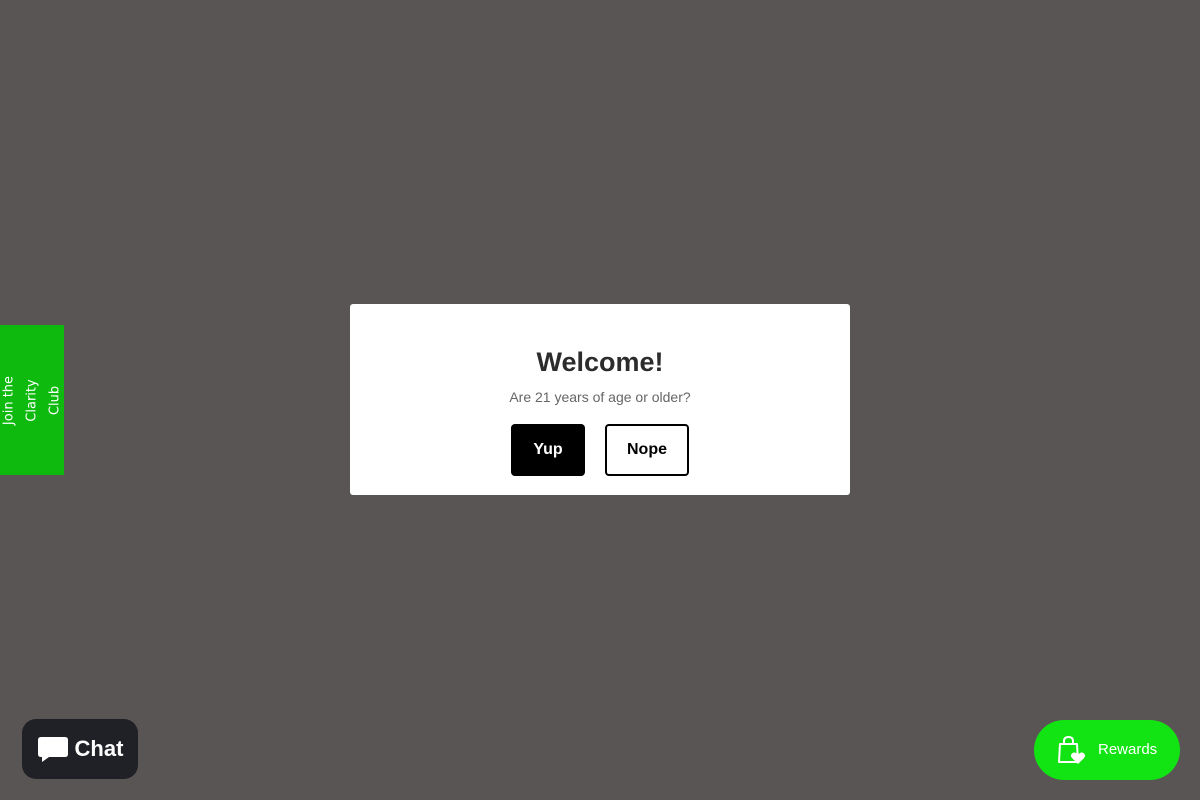 This screenshot has width=1200, height=800. I want to click on join-club-tab: Join the Clarity Club, so click(32, 400).